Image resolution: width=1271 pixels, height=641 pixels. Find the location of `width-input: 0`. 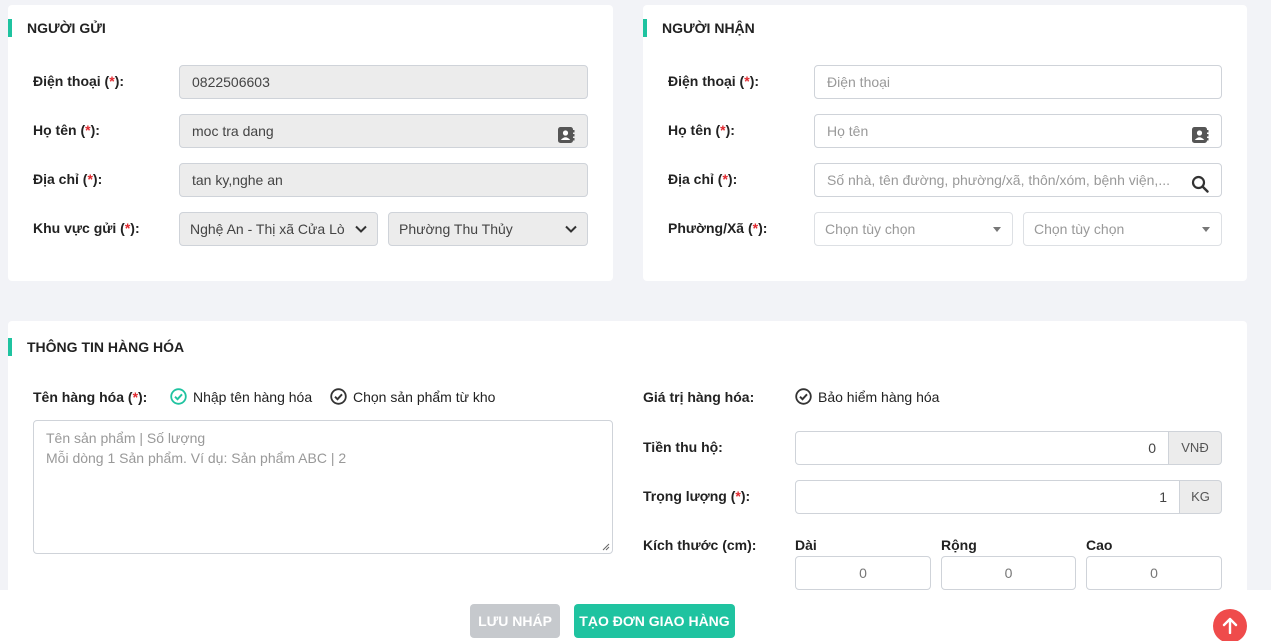

width-input: 0 is located at coordinates (1008, 573).